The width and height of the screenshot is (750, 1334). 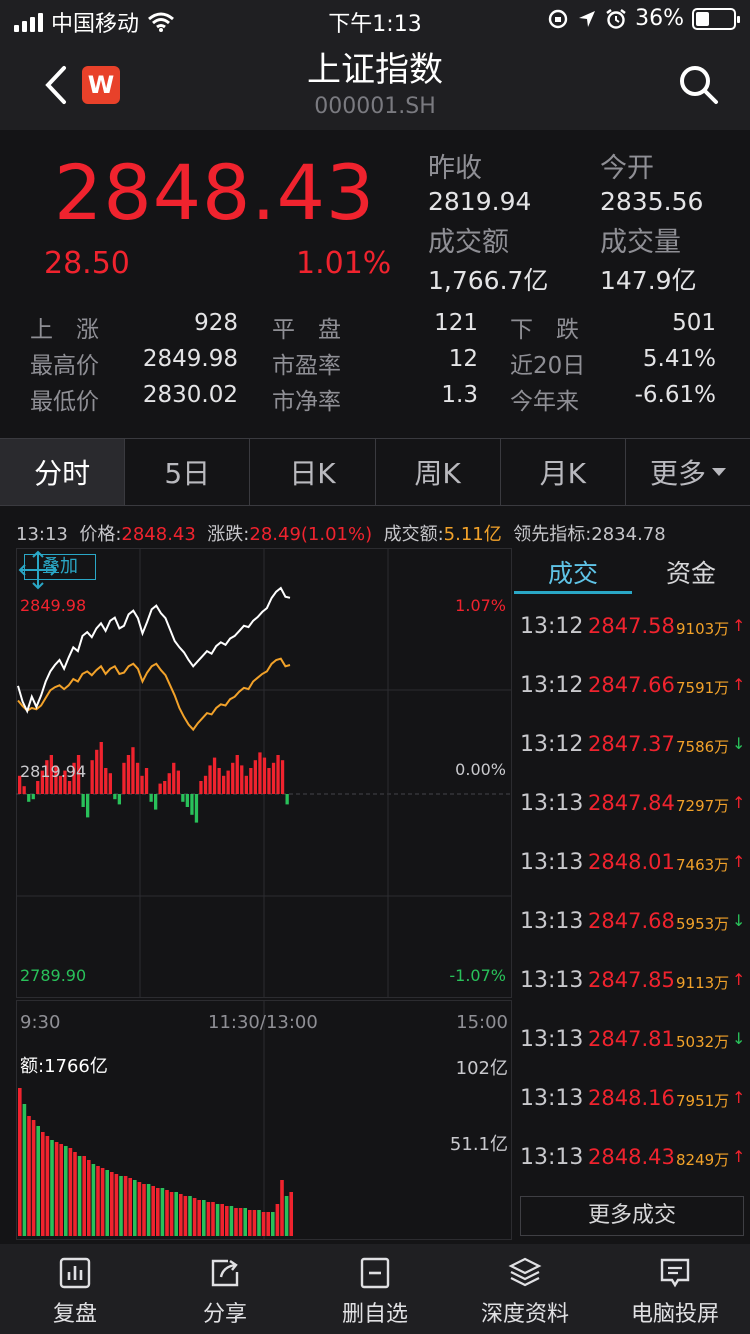 What do you see at coordinates (703, 629) in the screenshot?
I see `trade-volume: 9103万` at bounding box center [703, 629].